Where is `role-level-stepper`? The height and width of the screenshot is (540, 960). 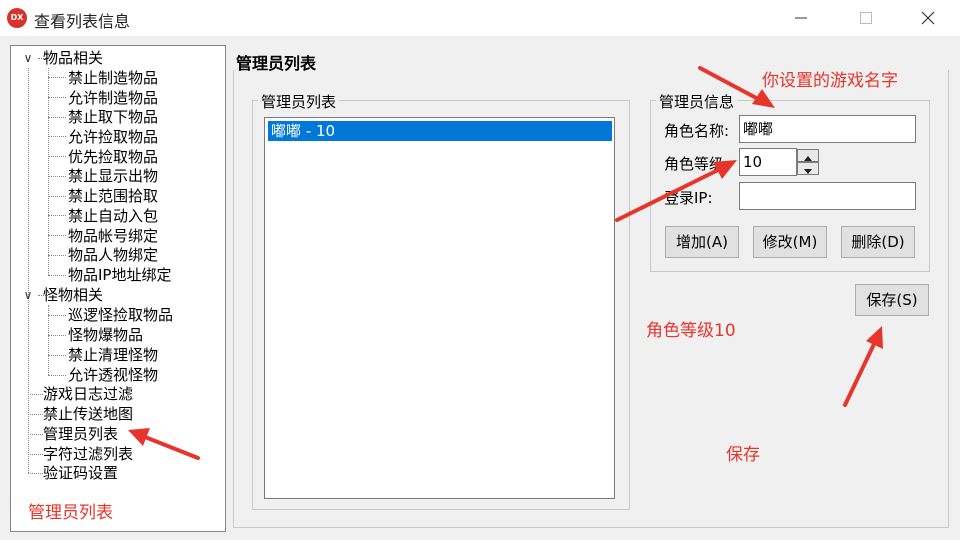
role-level-stepper is located at coordinates (808, 162).